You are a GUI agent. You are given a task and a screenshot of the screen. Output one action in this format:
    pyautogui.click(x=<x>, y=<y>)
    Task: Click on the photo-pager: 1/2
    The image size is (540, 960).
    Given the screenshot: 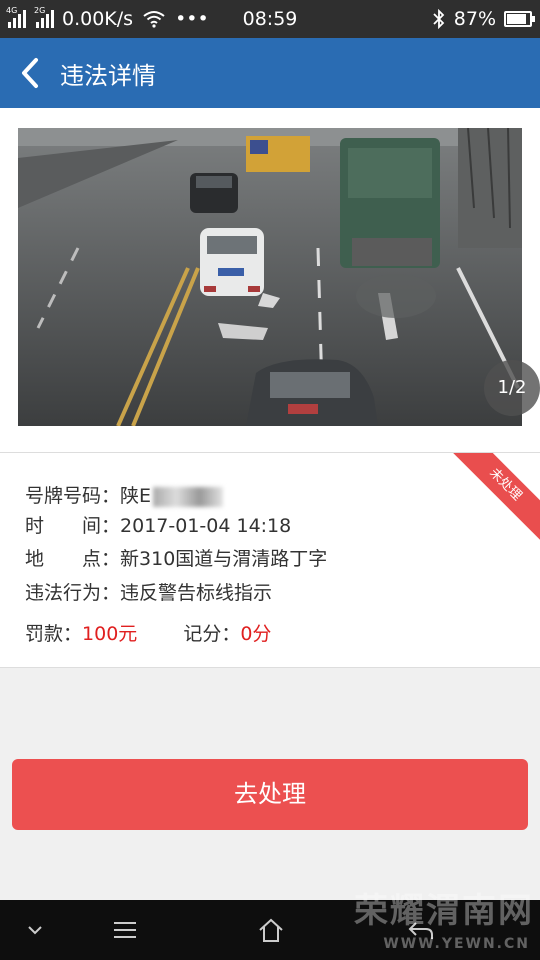 What is the action you would take?
    pyautogui.click(x=512, y=388)
    